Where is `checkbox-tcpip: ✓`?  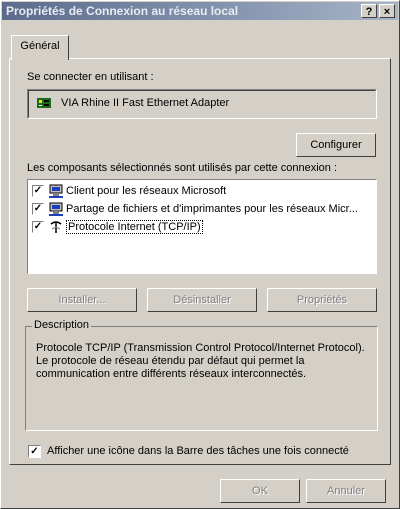 checkbox-tcpip: ✓ is located at coordinates (38, 227).